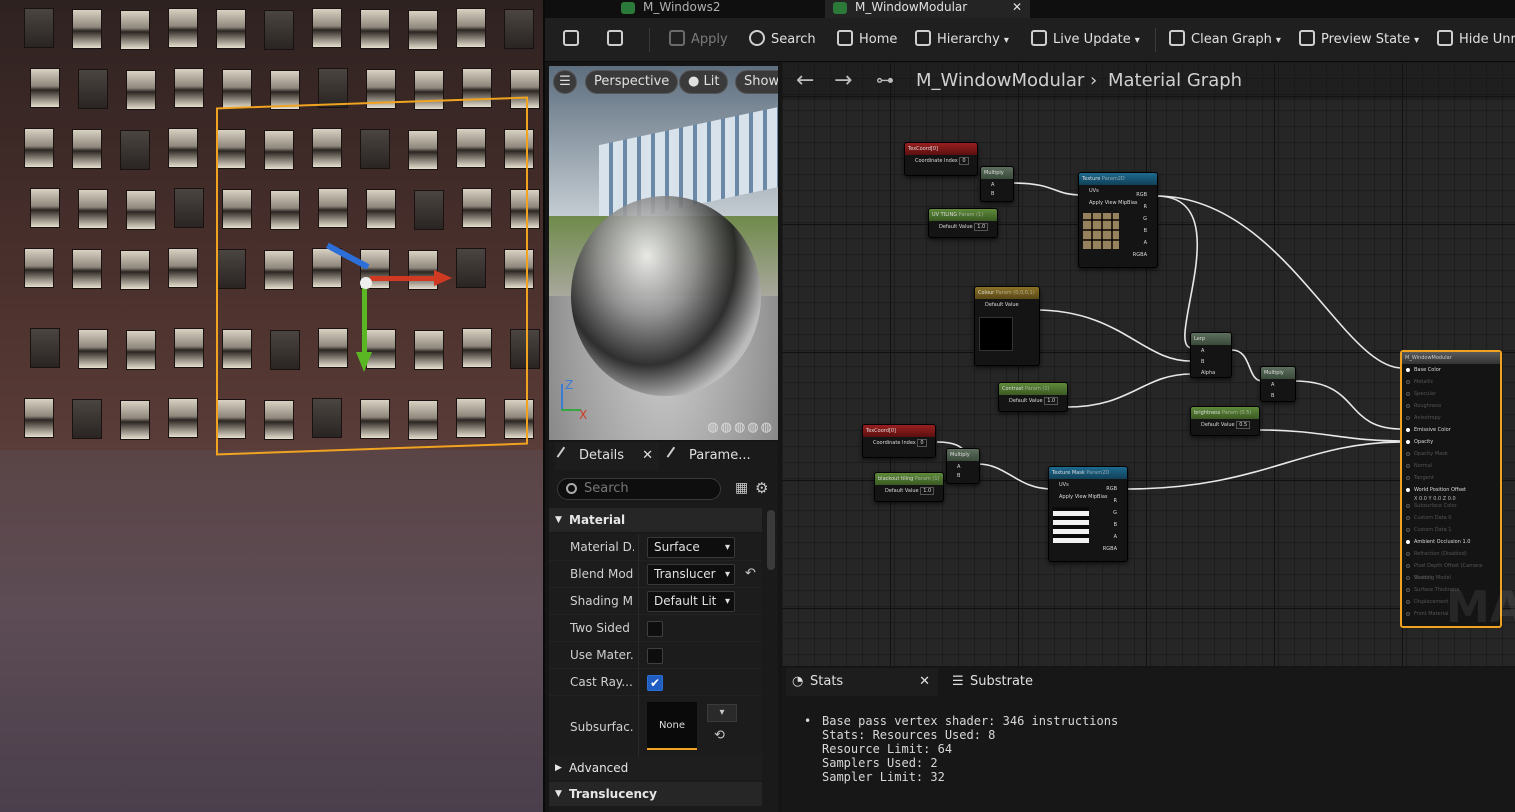  Describe the element at coordinates (618, 40) in the screenshot. I see `browse-button` at that location.